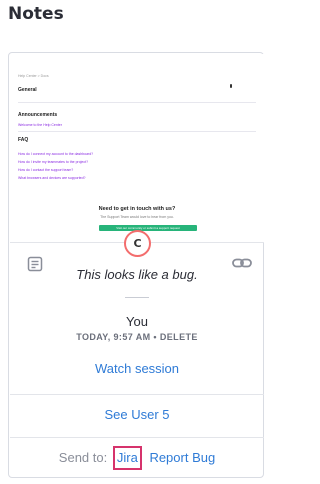 The height and width of the screenshot is (484, 320). What do you see at coordinates (33, 76) in the screenshot?
I see `thumbnail-breadcrumb: Help Center > Docs` at bounding box center [33, 76].